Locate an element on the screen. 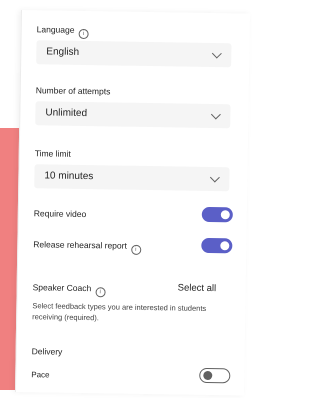 This screenshot has width=320, height=398. speaker-coach-label: Speaker Coach is located at coordinates (62, 288).